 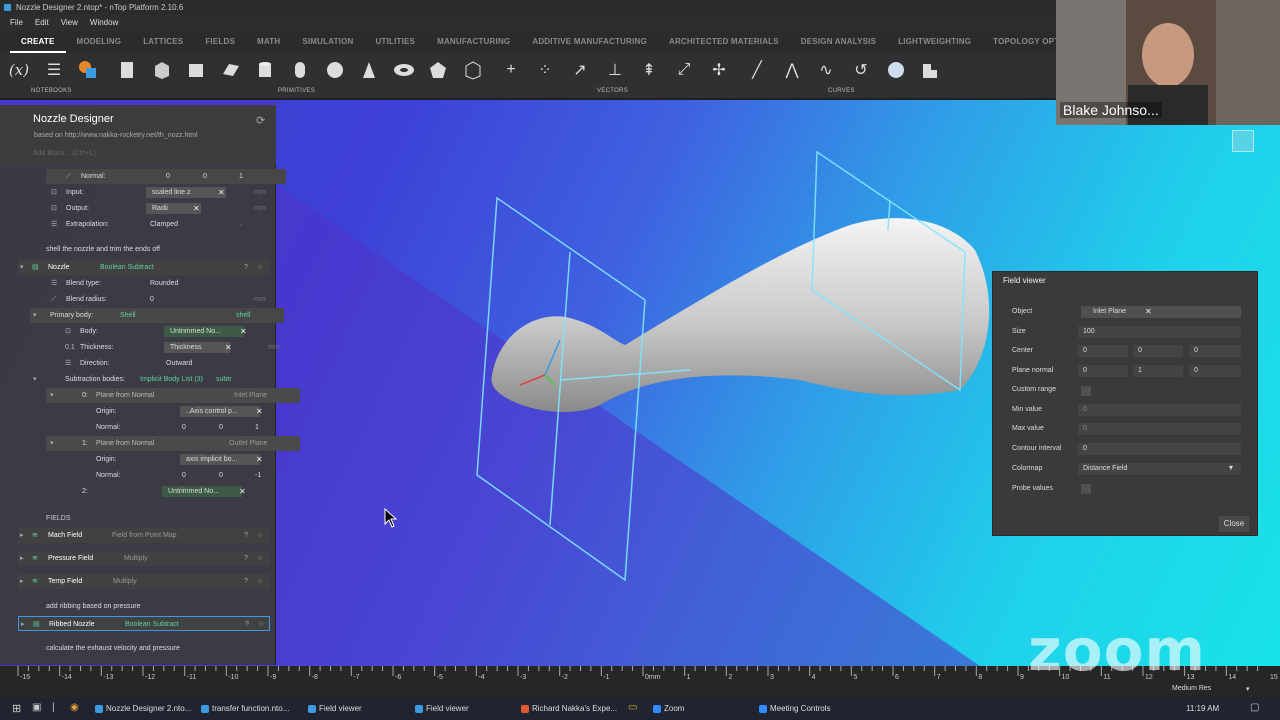 What do you see at coordinates (1191, 688) in the screenshot?
I see `render-mode-select: Medium Res` at bounding box center [1191, 688].